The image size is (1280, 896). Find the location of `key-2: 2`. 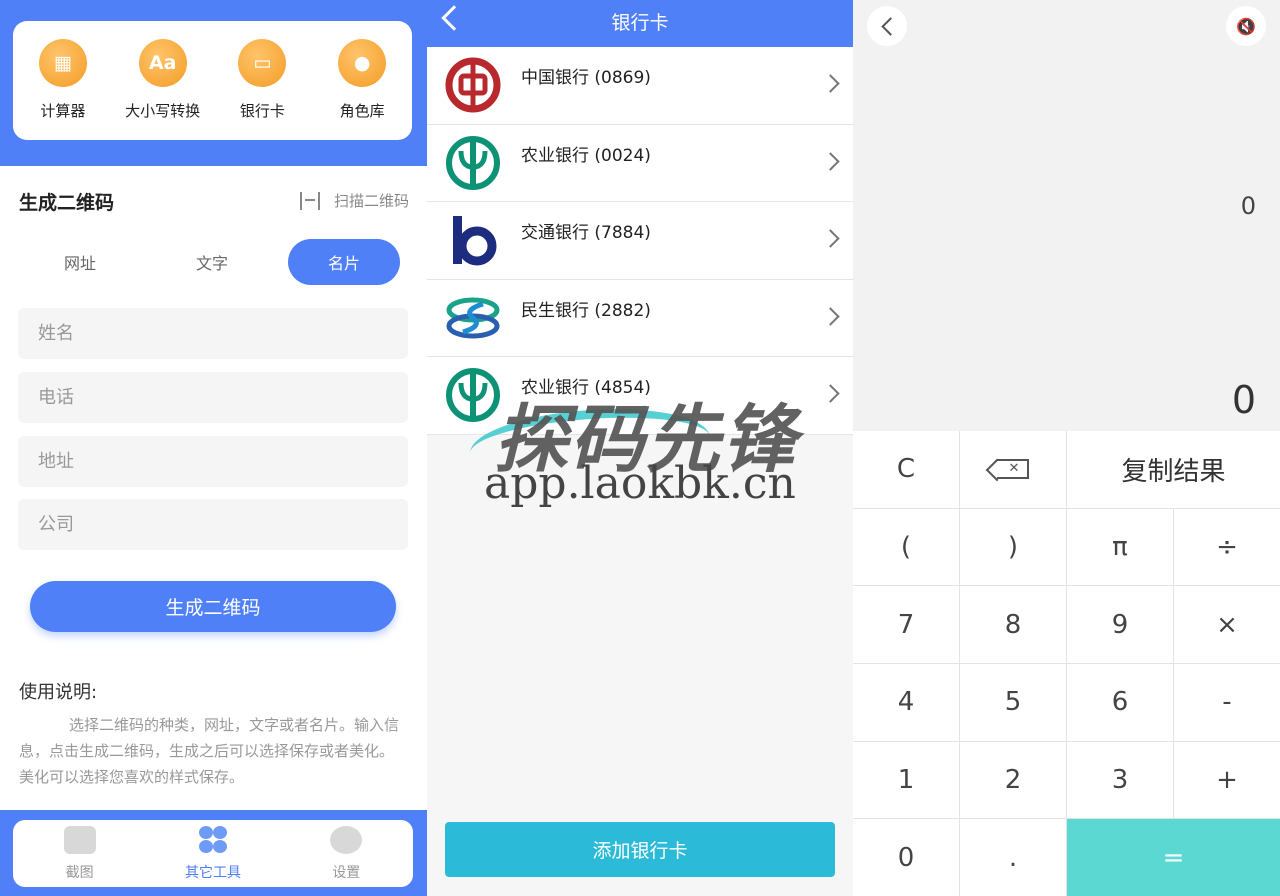

key-2: 2 is located at coordinates (1013, 780).